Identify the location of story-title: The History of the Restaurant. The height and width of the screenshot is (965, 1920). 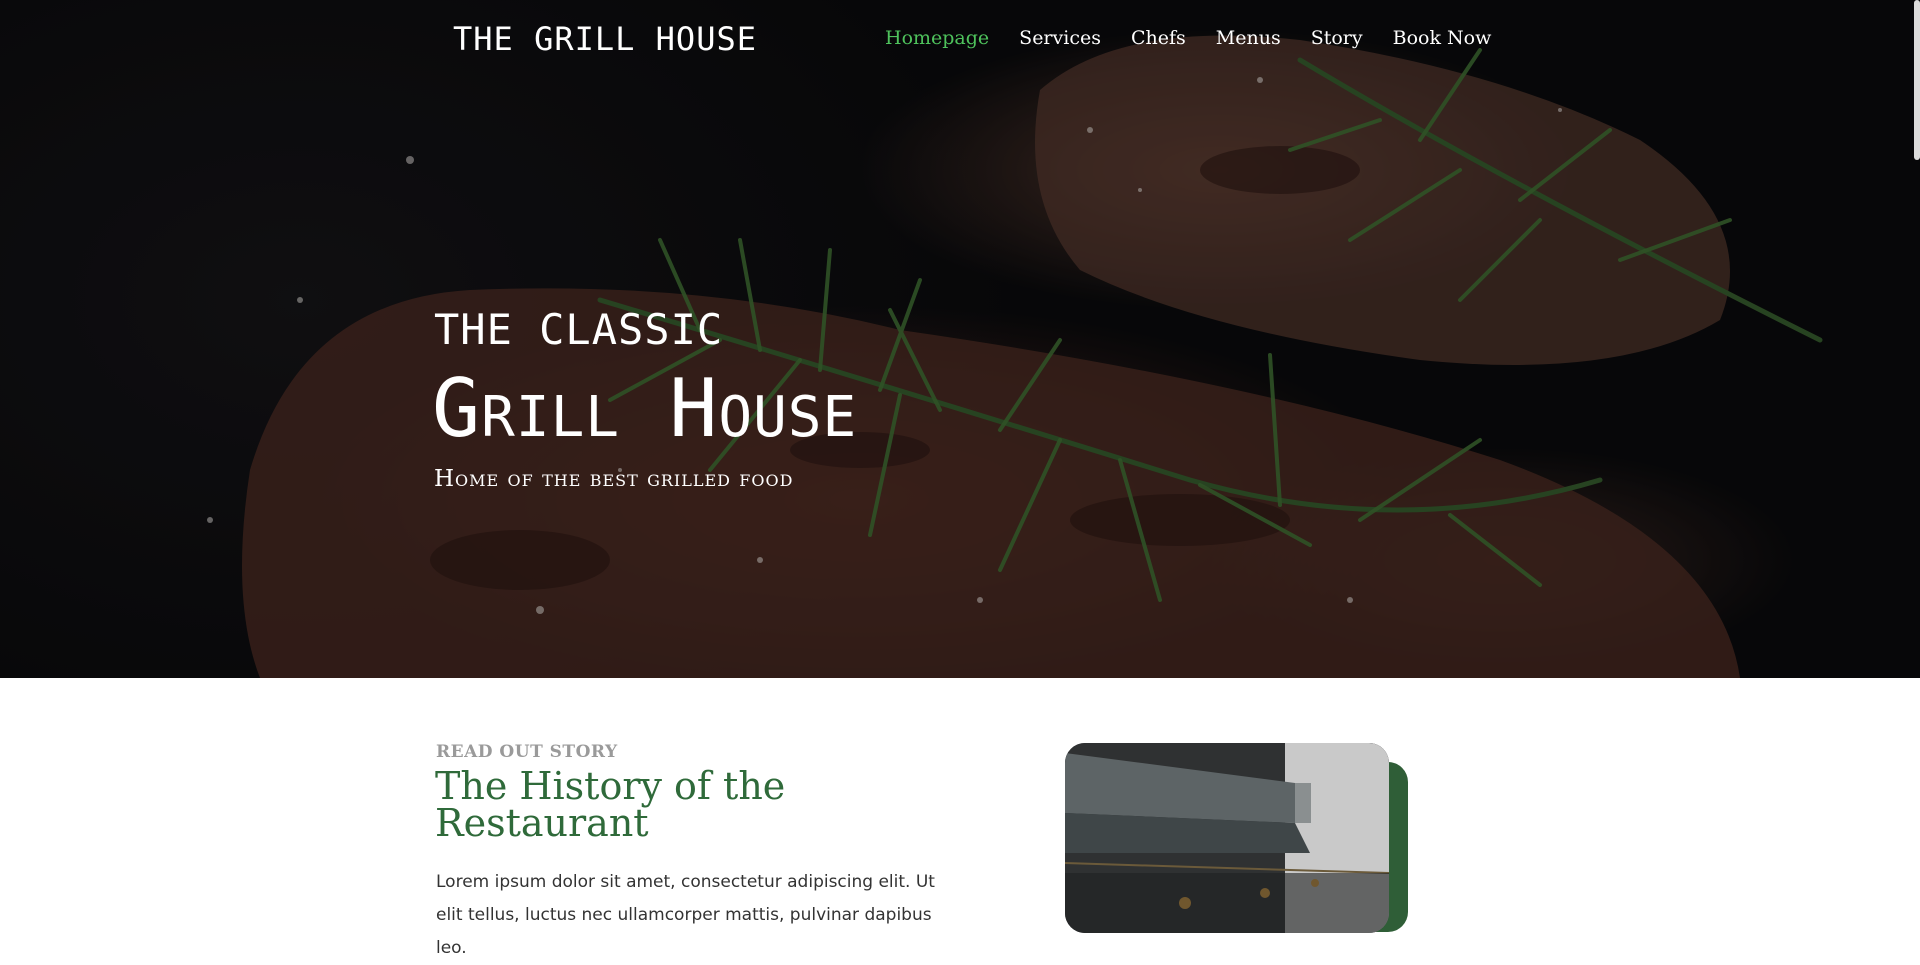
(610, 804).